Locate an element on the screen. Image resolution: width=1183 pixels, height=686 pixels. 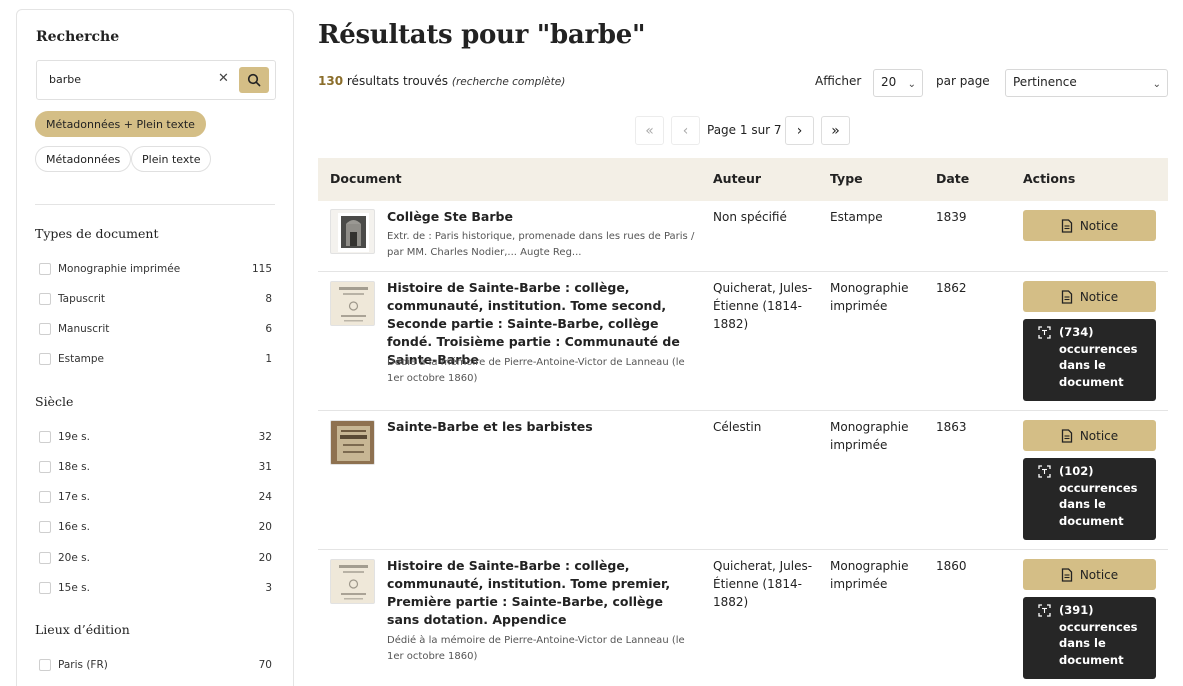
sidebar-title: Recherche is located at coordinates (78, 37).